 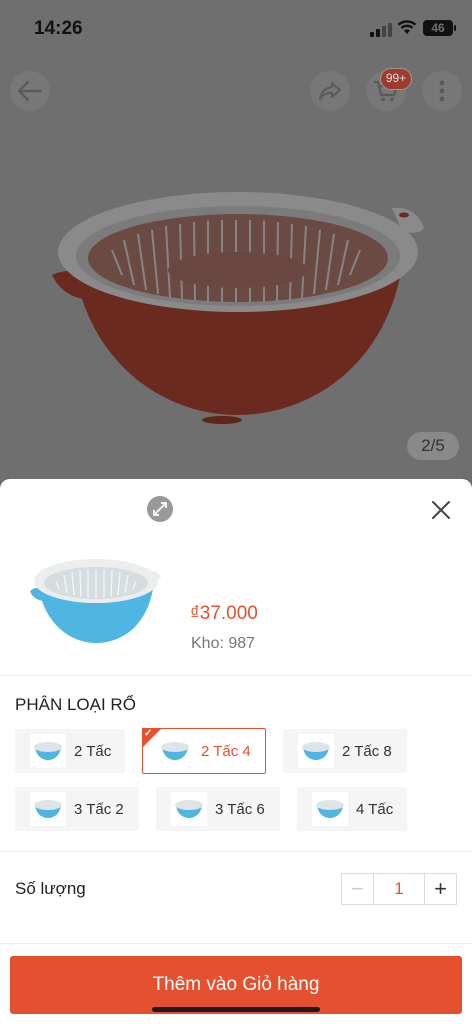 What do you see at coordinates (236, 1009) in the screenshot?
I see `home-indicator` at bounding box center [236, 1009].